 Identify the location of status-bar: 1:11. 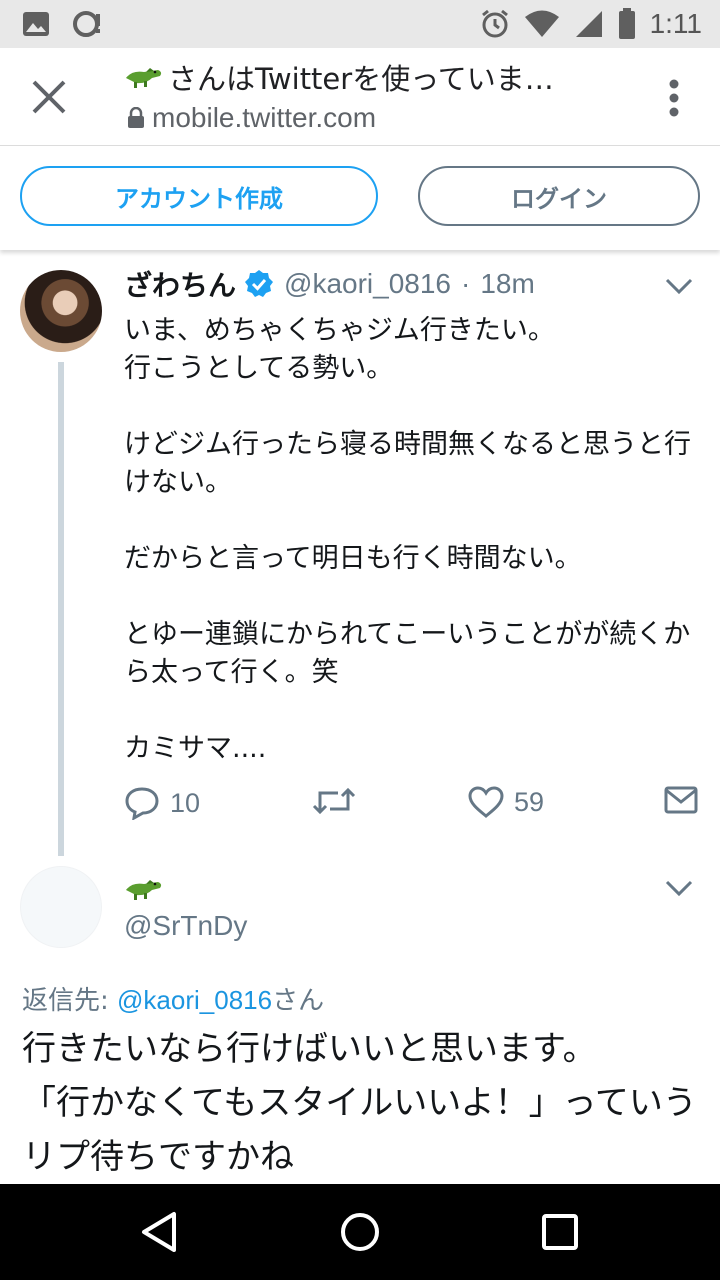
(360, 24).